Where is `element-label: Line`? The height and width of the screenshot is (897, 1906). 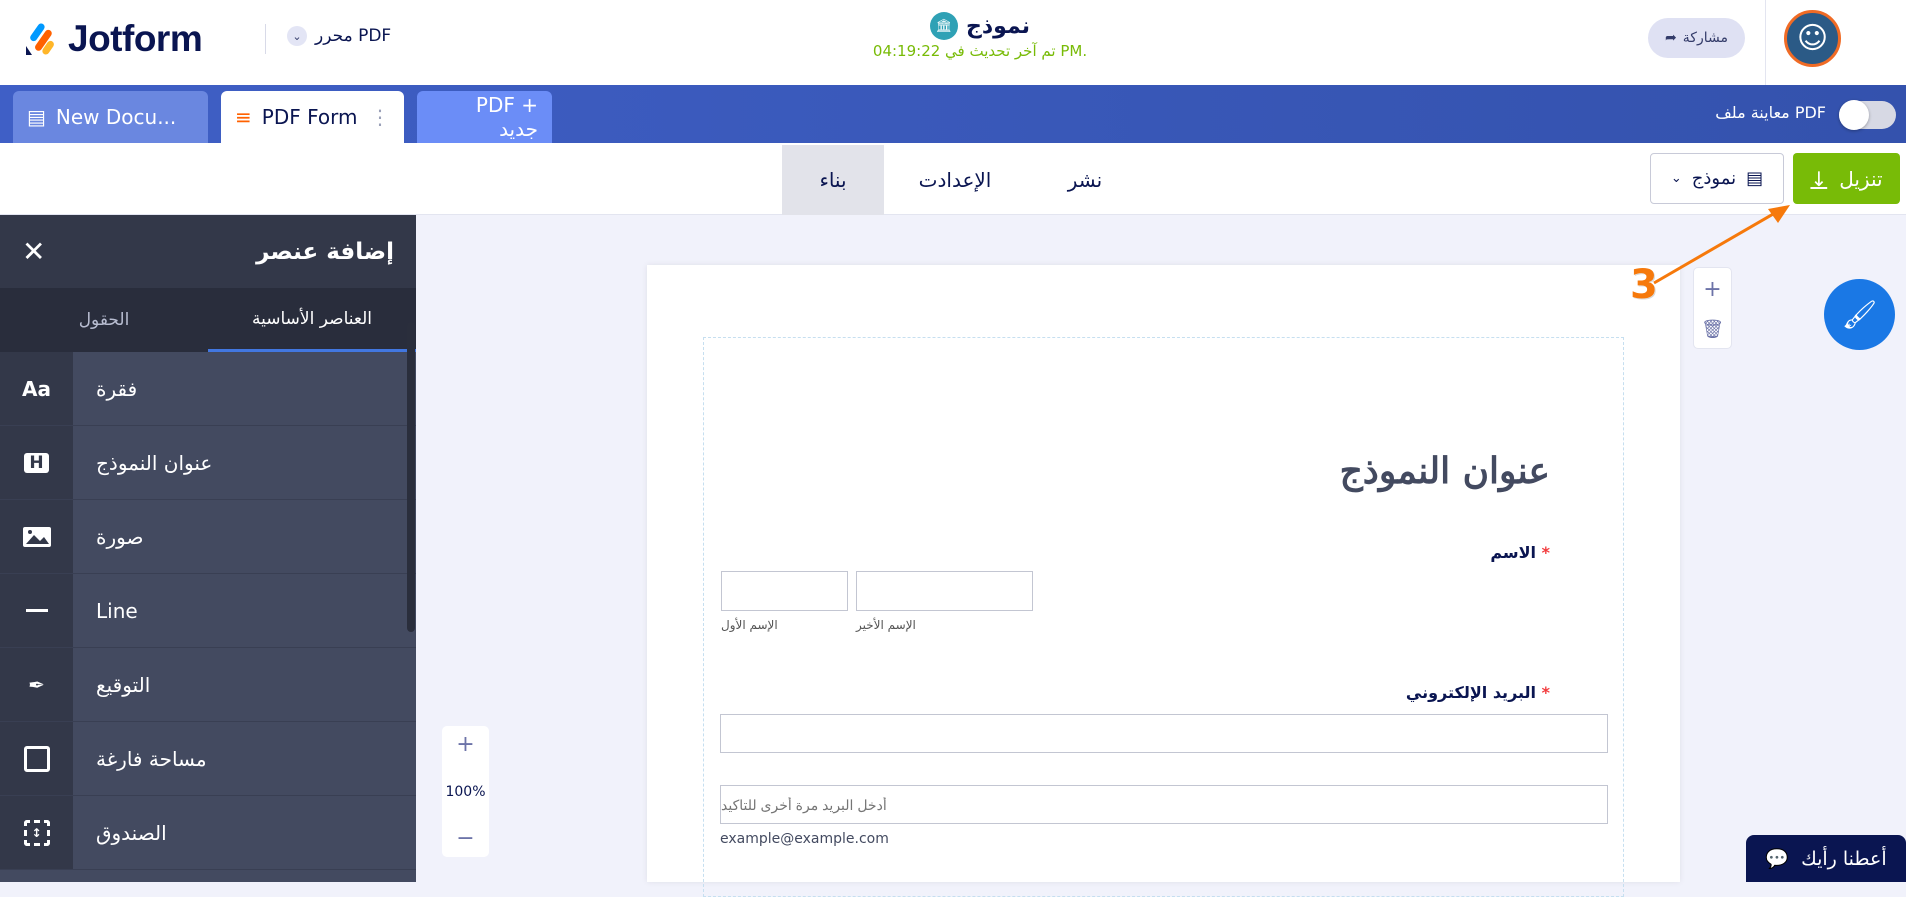 element-label: Line is located at coordinates (117, 610).